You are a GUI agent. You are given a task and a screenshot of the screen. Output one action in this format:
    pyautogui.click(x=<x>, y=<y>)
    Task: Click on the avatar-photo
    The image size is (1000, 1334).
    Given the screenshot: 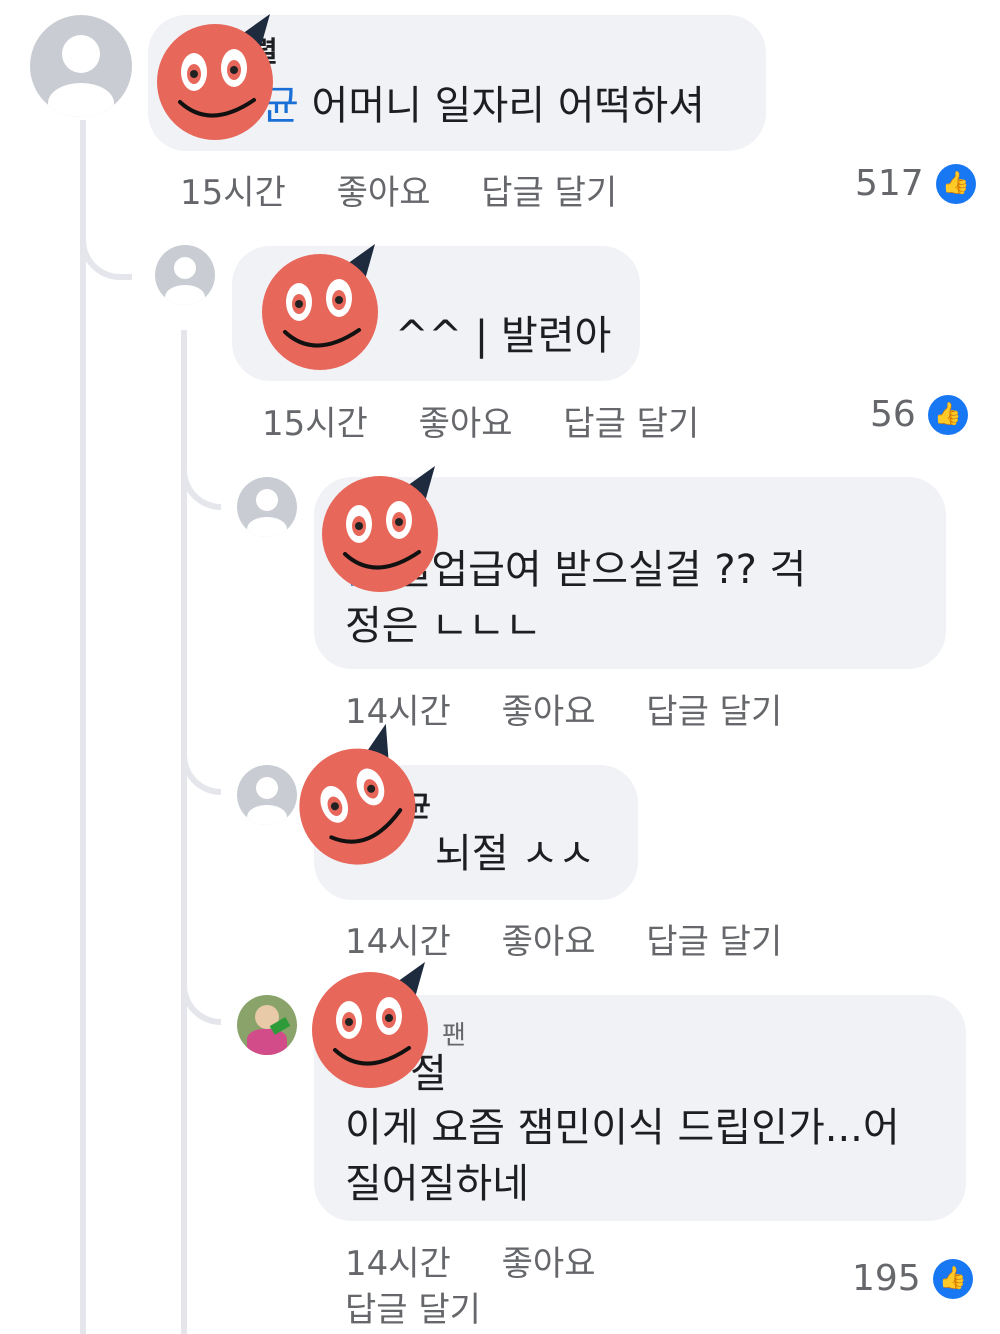 What is the action you would take?
    pyautogui.click(x=267, y=1025)
    